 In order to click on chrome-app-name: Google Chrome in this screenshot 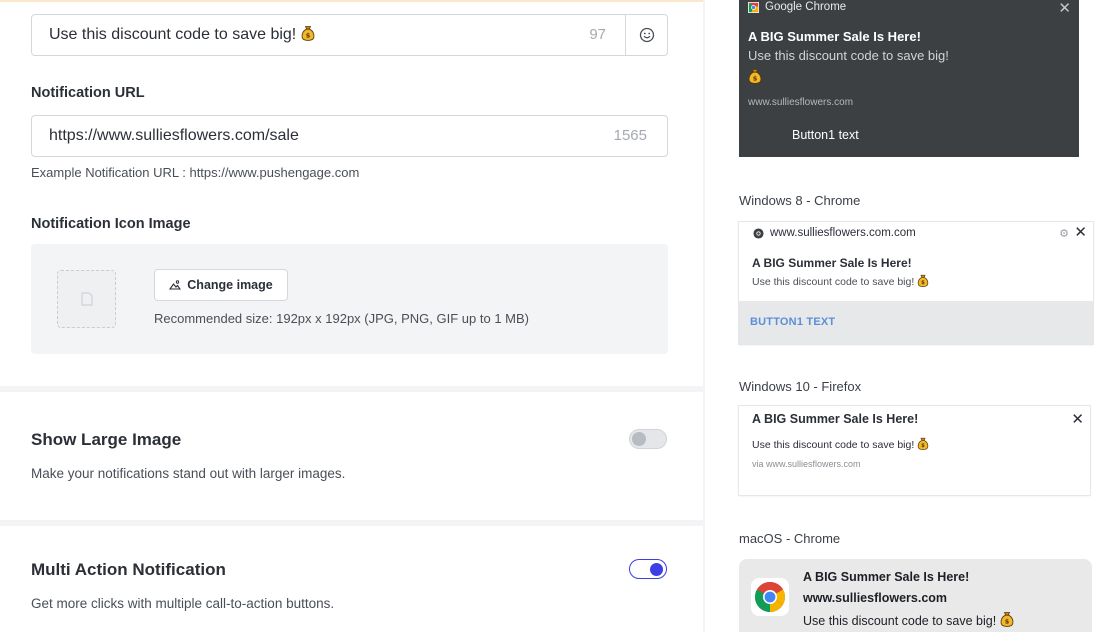, I will do `click(806, 7)`.